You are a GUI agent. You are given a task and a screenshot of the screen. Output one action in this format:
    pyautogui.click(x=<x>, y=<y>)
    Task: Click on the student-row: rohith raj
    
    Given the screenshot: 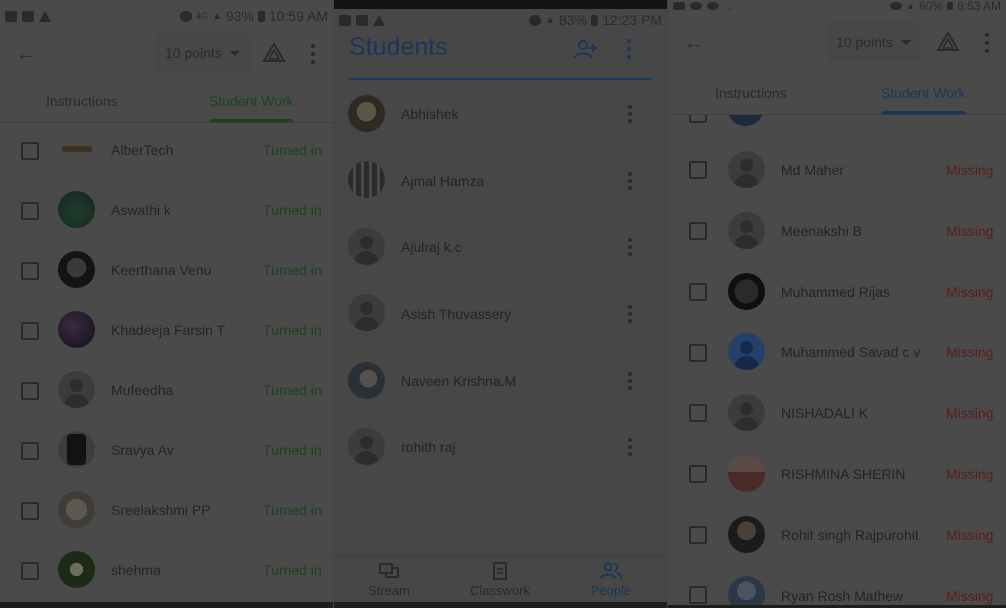 What is the action you would take?
    pyautogui.click(x=500, y=446)
    